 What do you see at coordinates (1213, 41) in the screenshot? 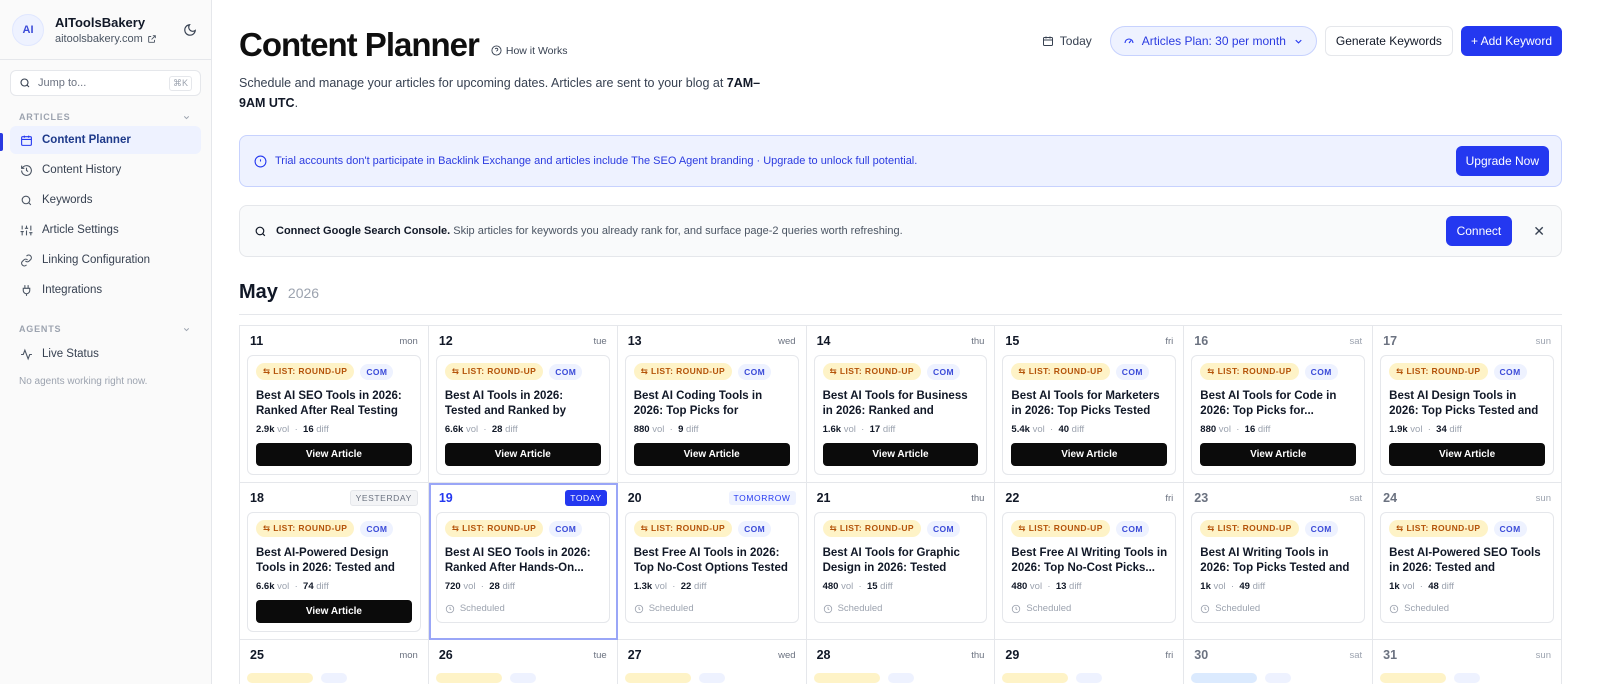
I see `articles-plan-dropdown: Articles Plan: 30 per month` at bounding box center [1213, 41].